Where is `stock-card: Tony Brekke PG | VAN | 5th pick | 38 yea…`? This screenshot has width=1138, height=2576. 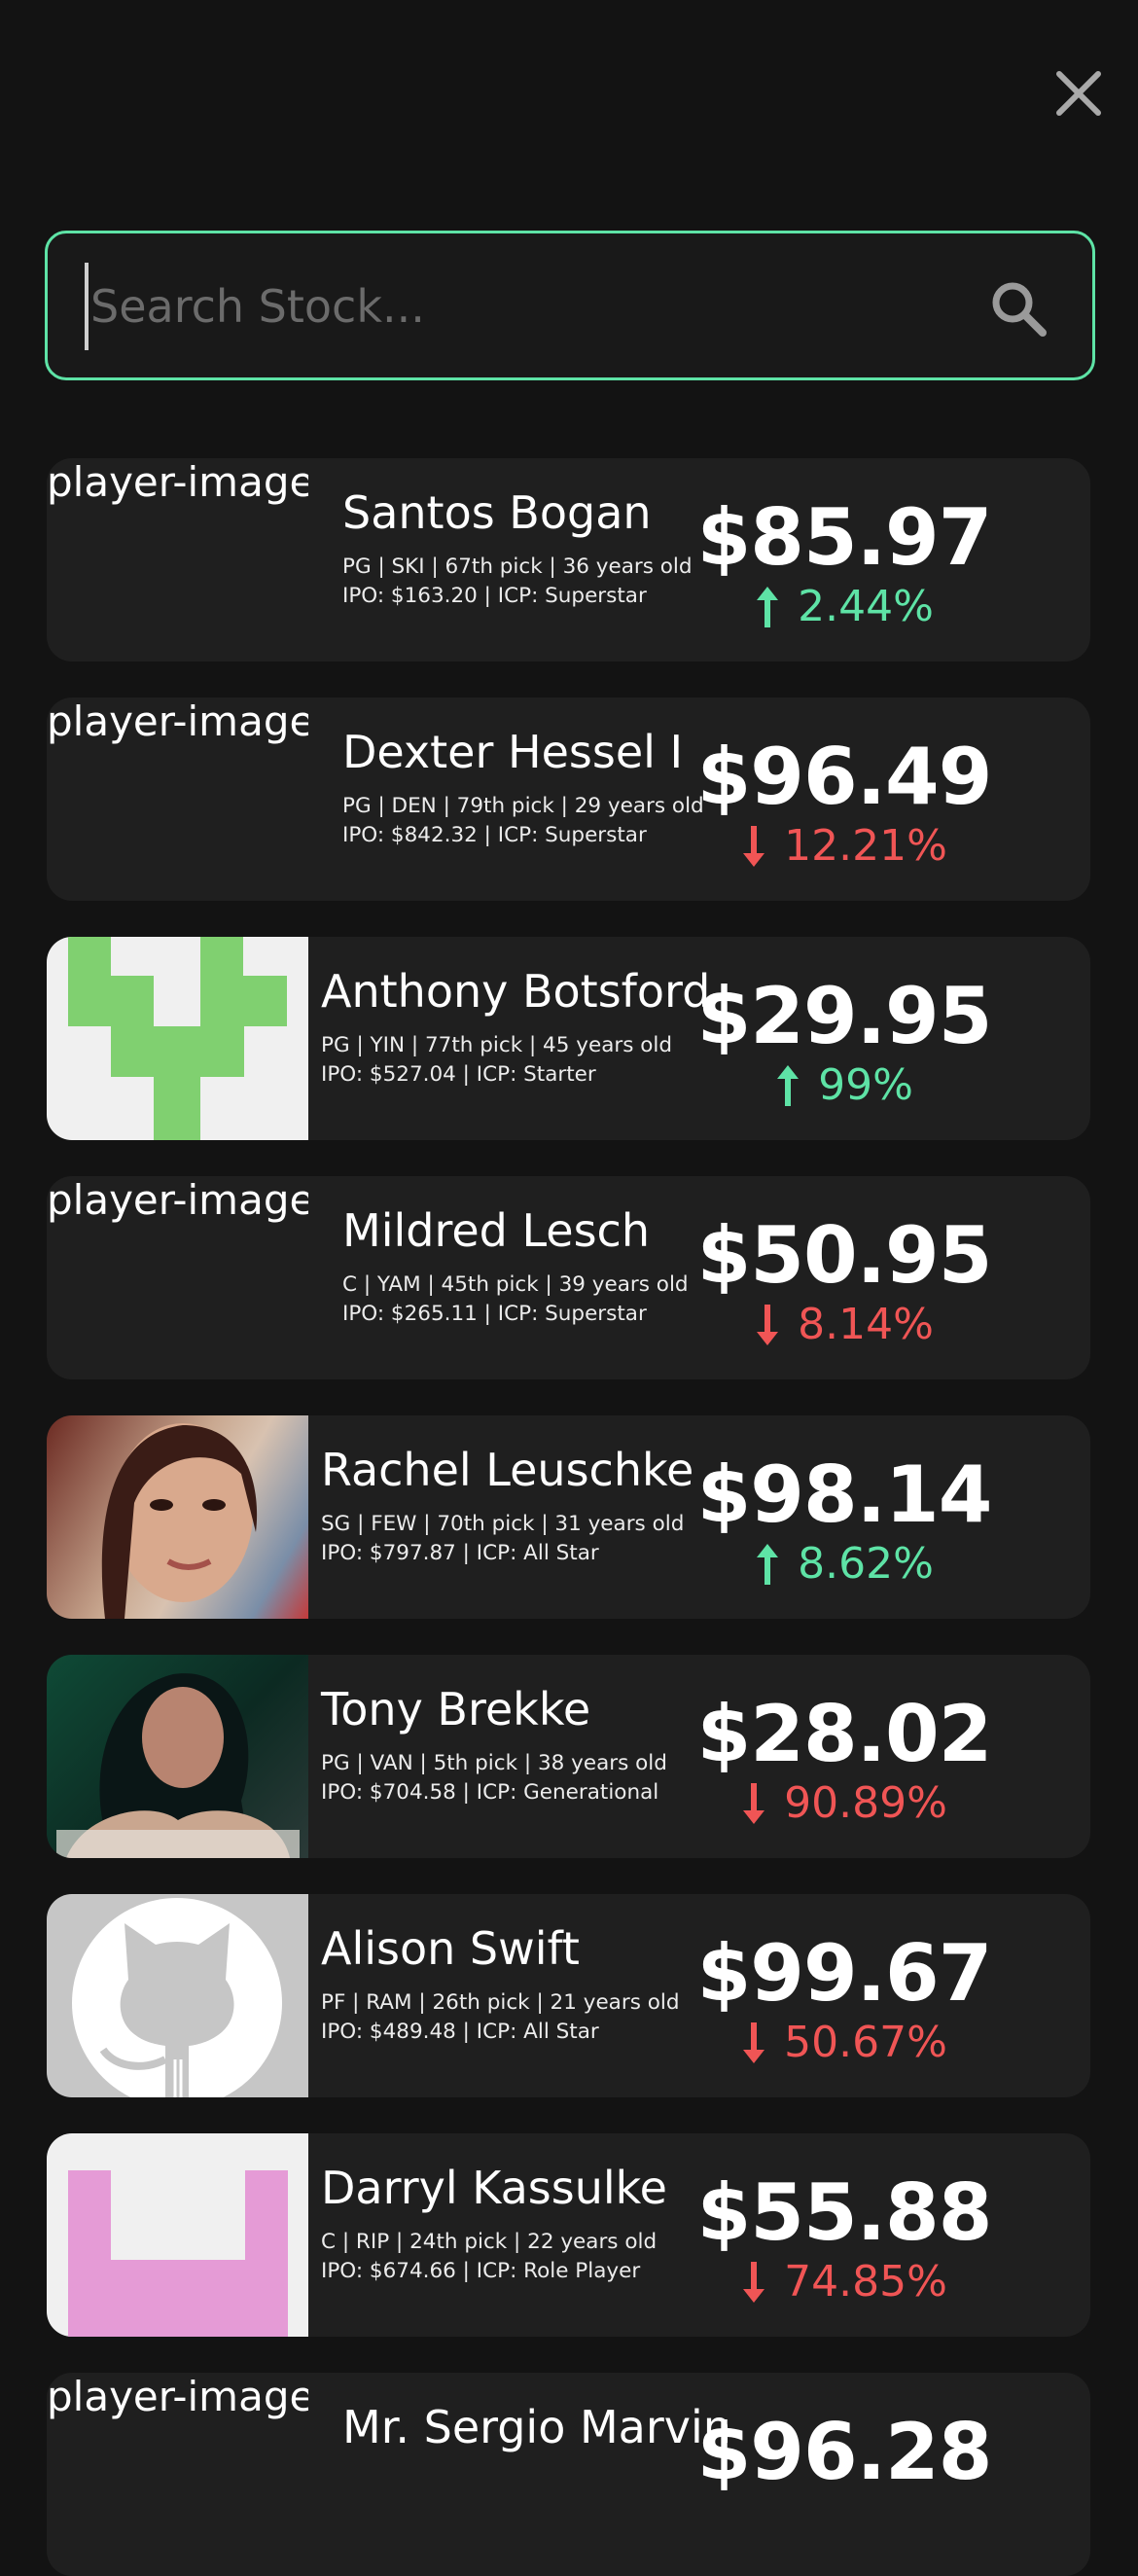
stock-card: Tony Brekke PG | VAN | 5th pick | 38 yea… is located at coordinates (568, 1756).